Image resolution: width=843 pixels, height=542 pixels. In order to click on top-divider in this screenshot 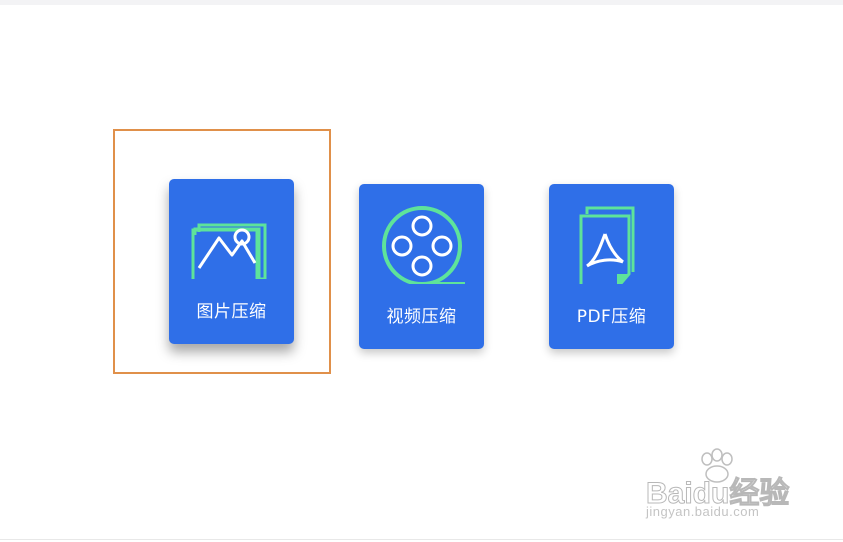, I will do `click(421, 2)`.